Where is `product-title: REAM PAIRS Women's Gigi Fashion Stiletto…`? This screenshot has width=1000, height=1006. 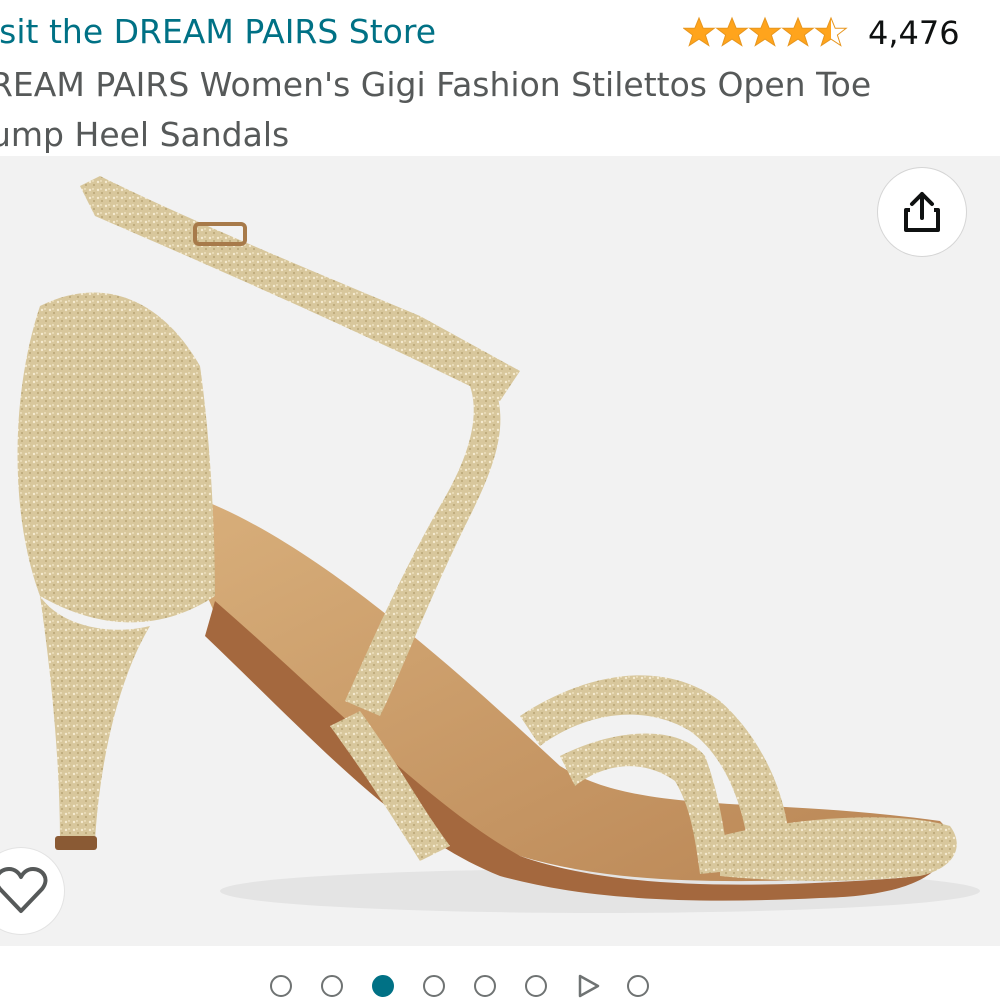
product-title: REAM PAIRS Women's Gigi Fashion Stiletto… is located at coordinates (495, 110).